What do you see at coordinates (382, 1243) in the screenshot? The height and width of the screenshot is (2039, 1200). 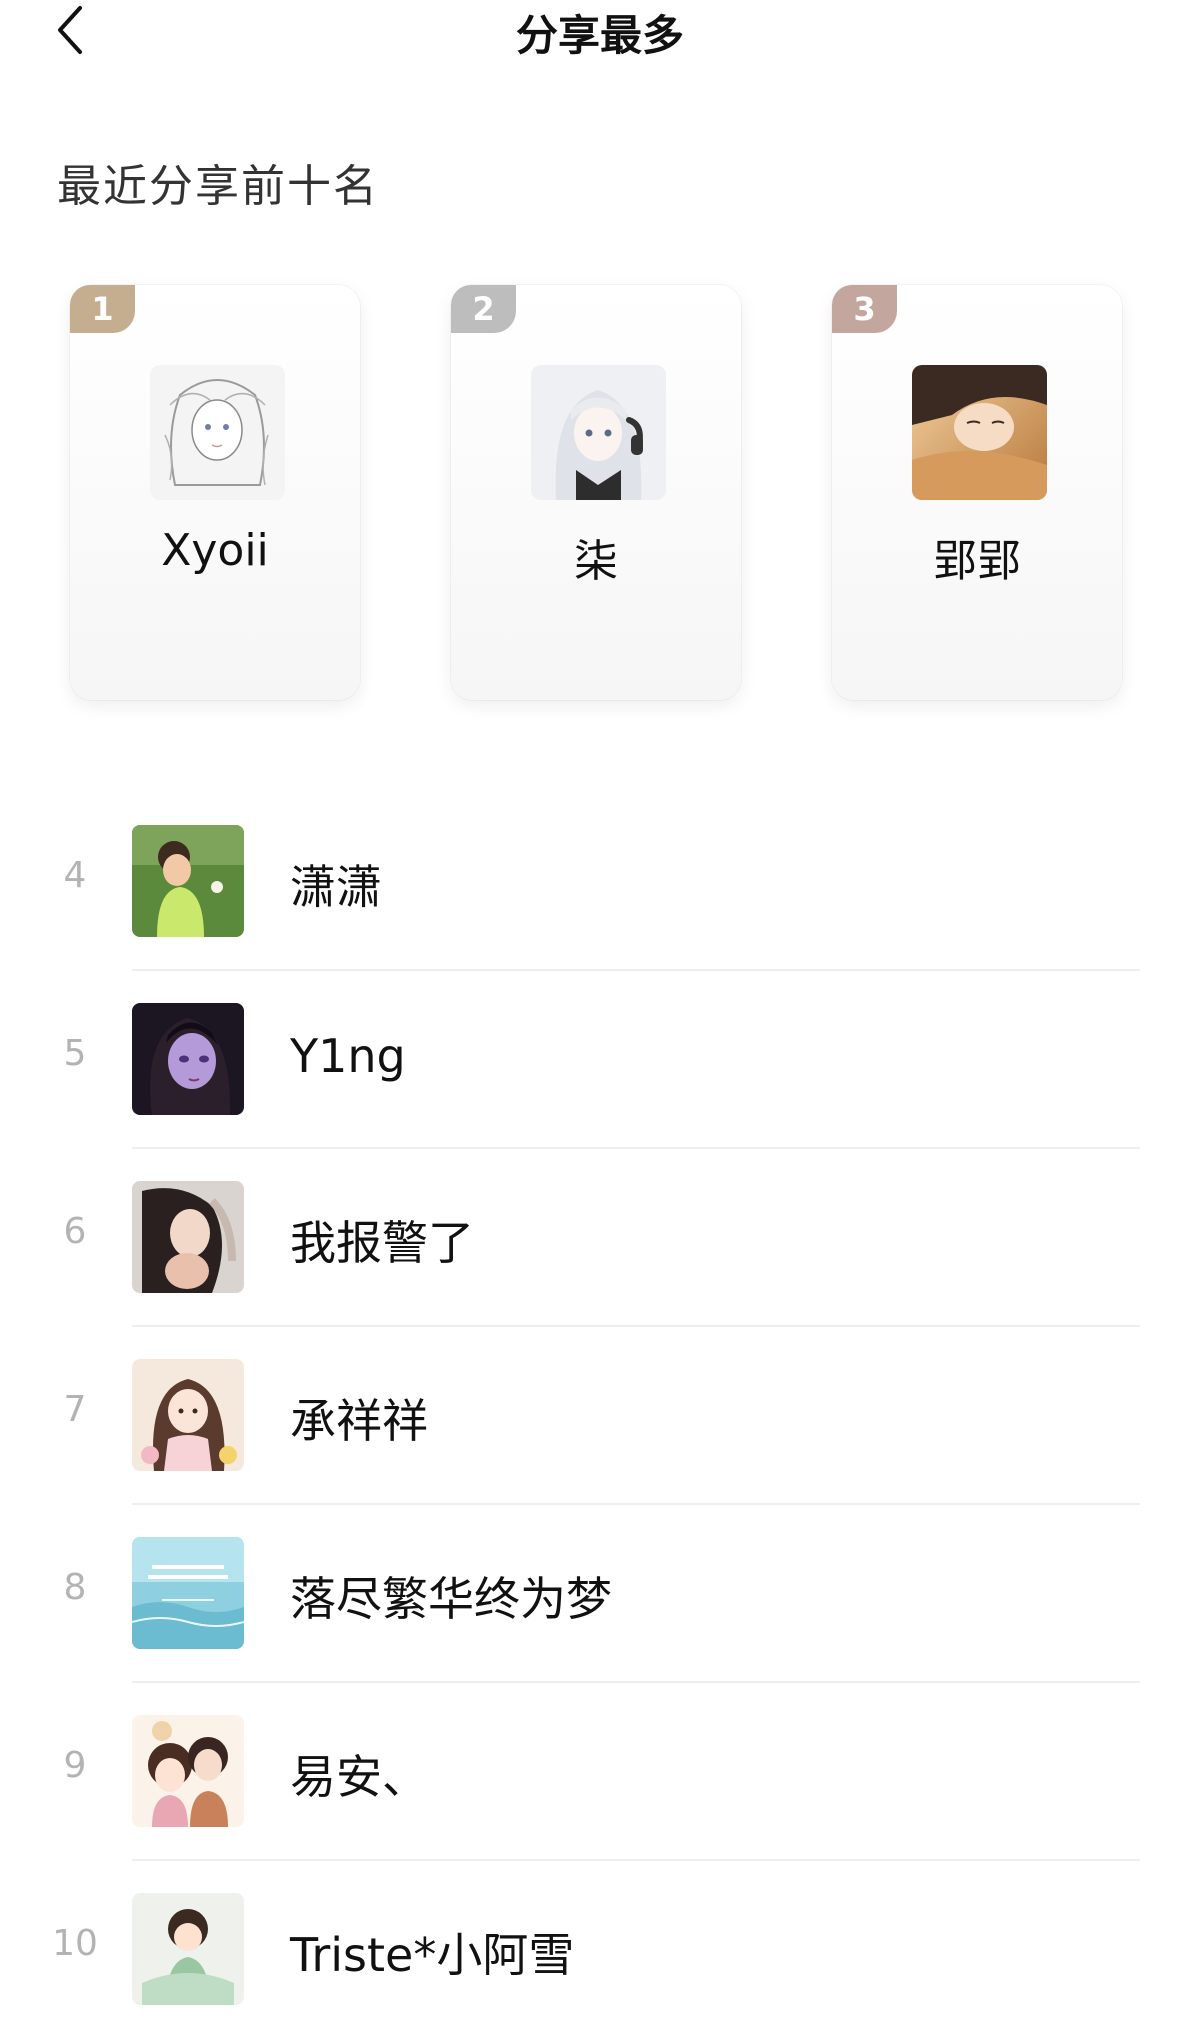 I see `user-name: 我报警了` at bounding box center [382, 1243].